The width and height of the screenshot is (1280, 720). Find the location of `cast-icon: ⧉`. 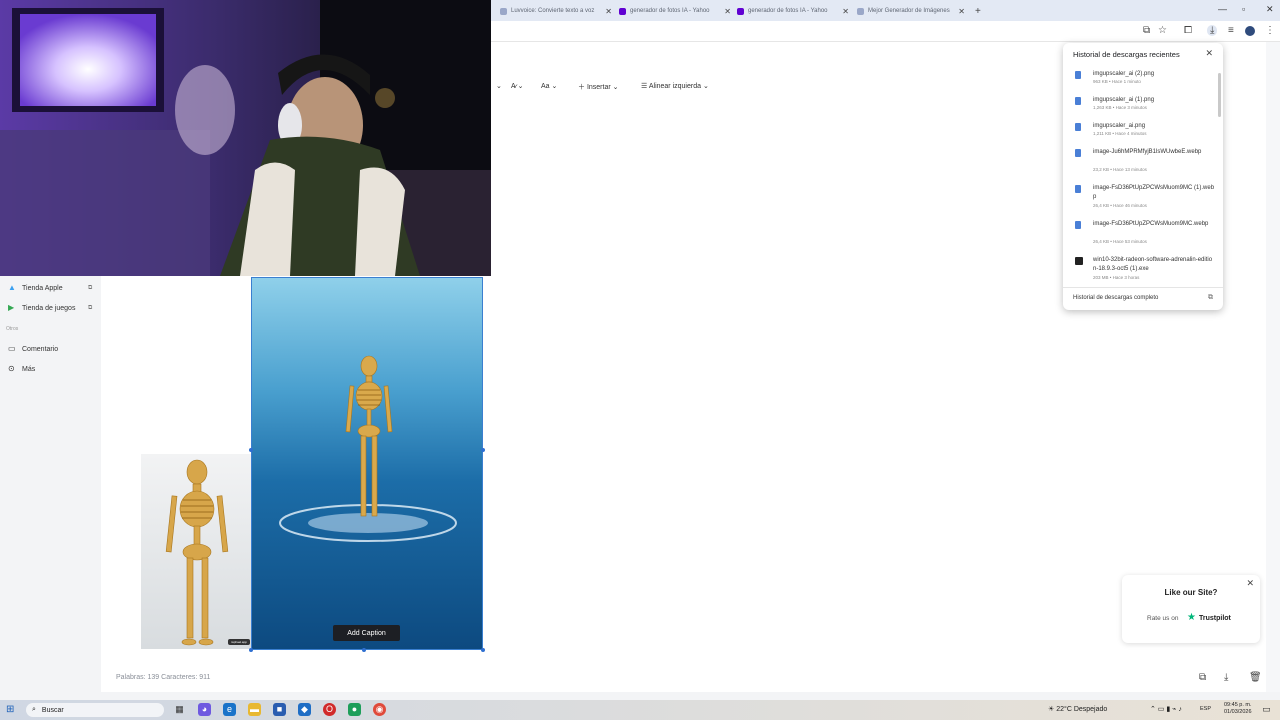

cast-icon: ⧉ is located at coordinates (1146, 30).